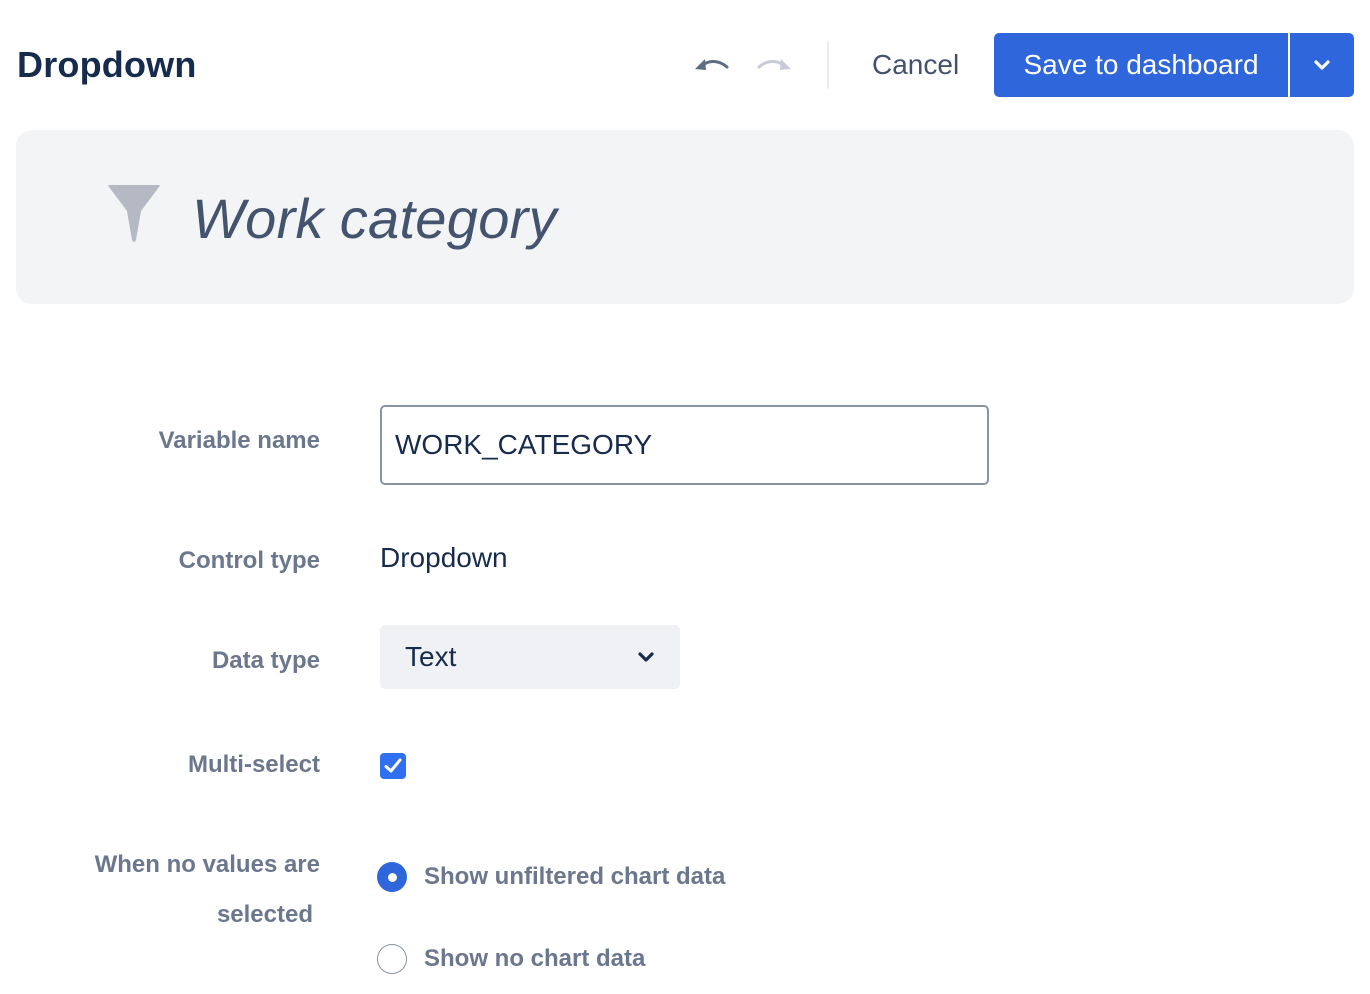  I want to click on control-title: Work category, so click(374, 218).